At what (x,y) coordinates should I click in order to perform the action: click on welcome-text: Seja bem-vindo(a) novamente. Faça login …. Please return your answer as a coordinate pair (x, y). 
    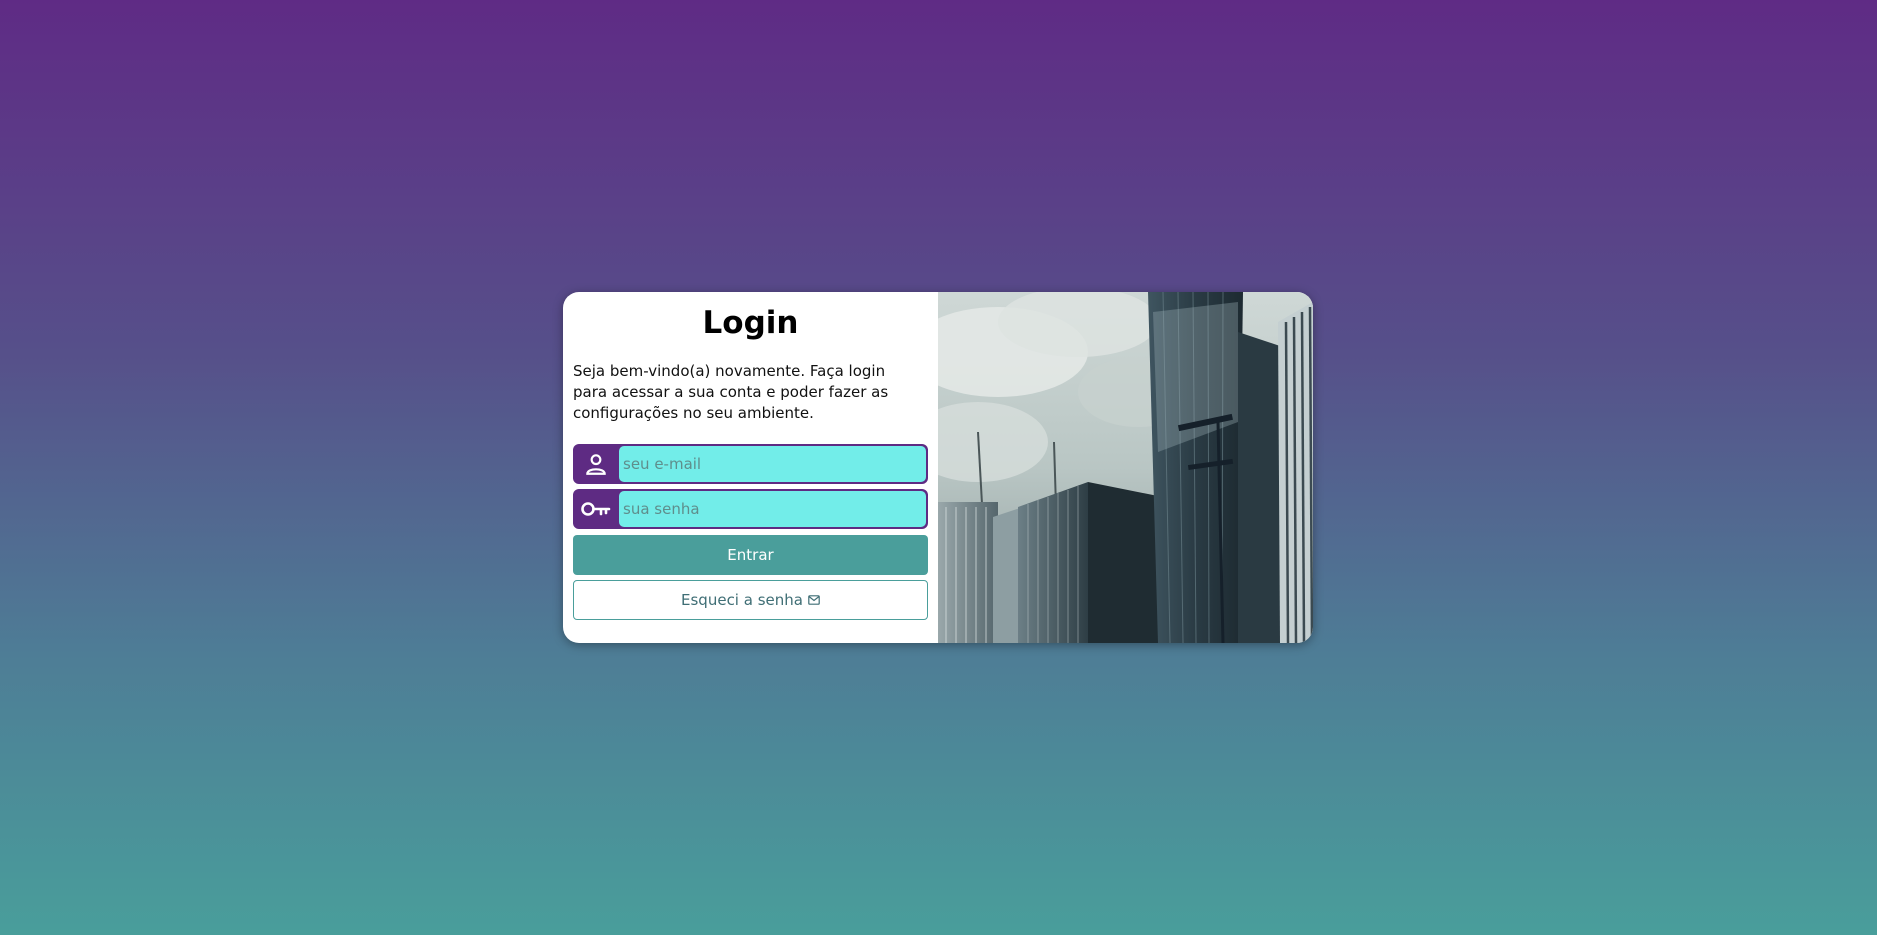
    Looking at the image, I should click on (731, 392).